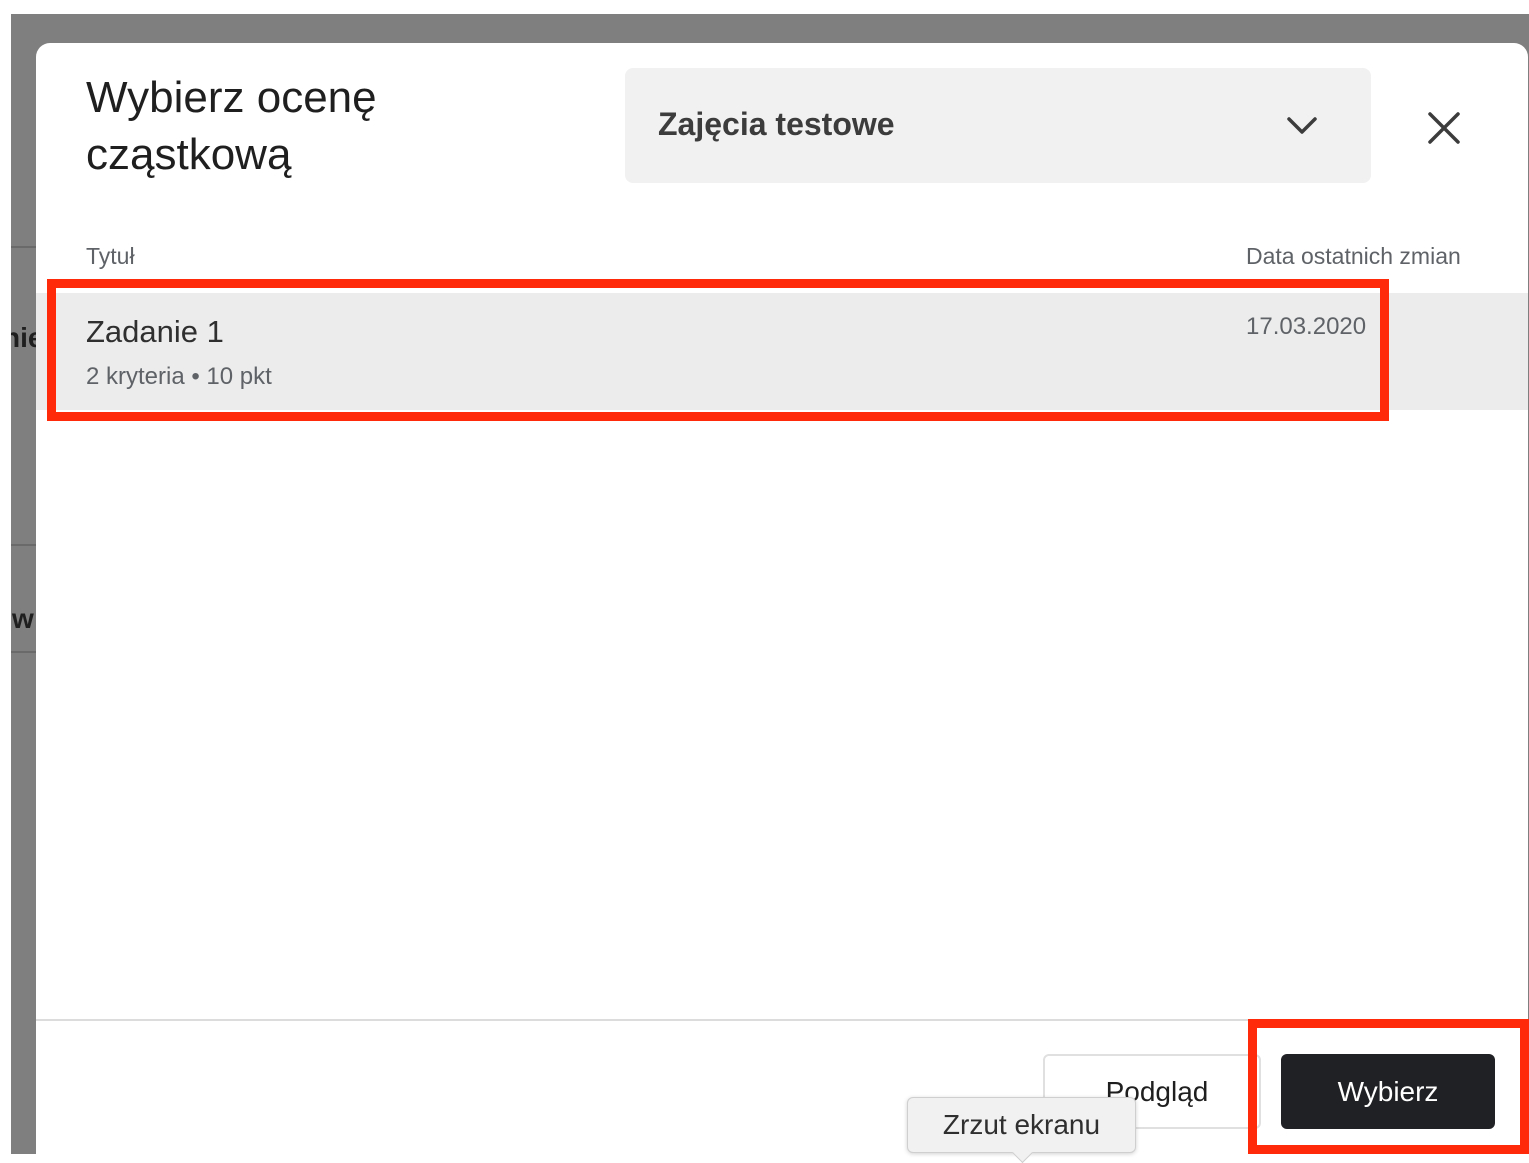 This screenshot has height=1163, width=1529. I want to click on class-select-dropdown: Zajęcia testowe, so click(998, 125).